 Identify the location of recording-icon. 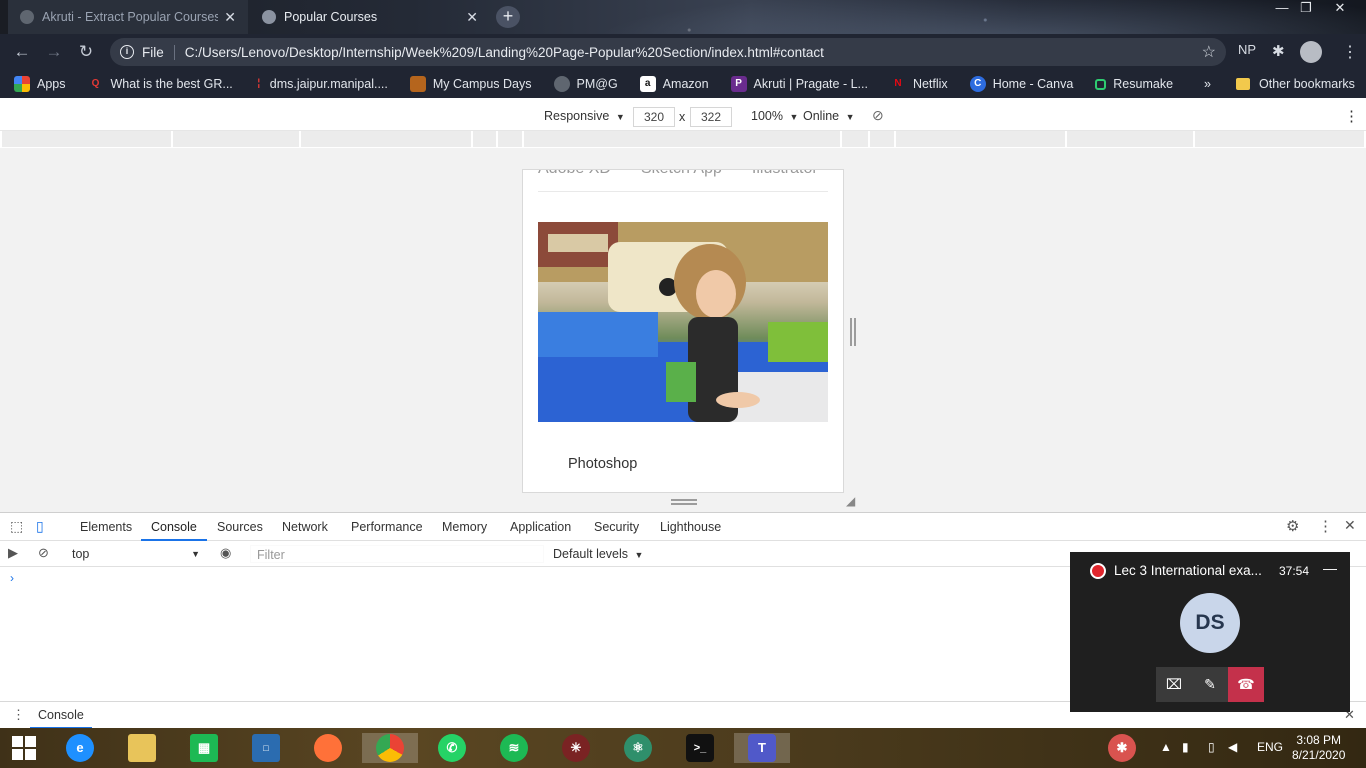
(1098, 571).